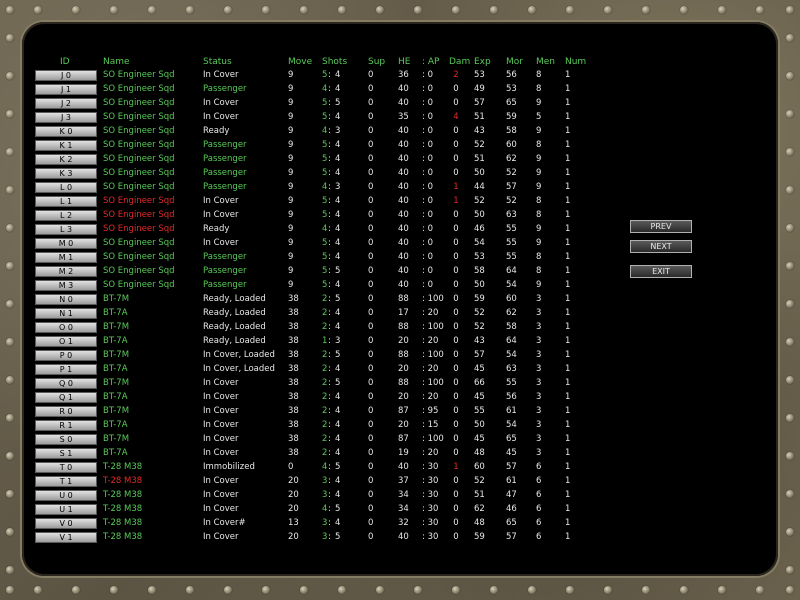 The image size is (800, 600). Describe the element at coordinates (66, 271) in the screenshot. I see `unit-id-button: M 2` at that location.